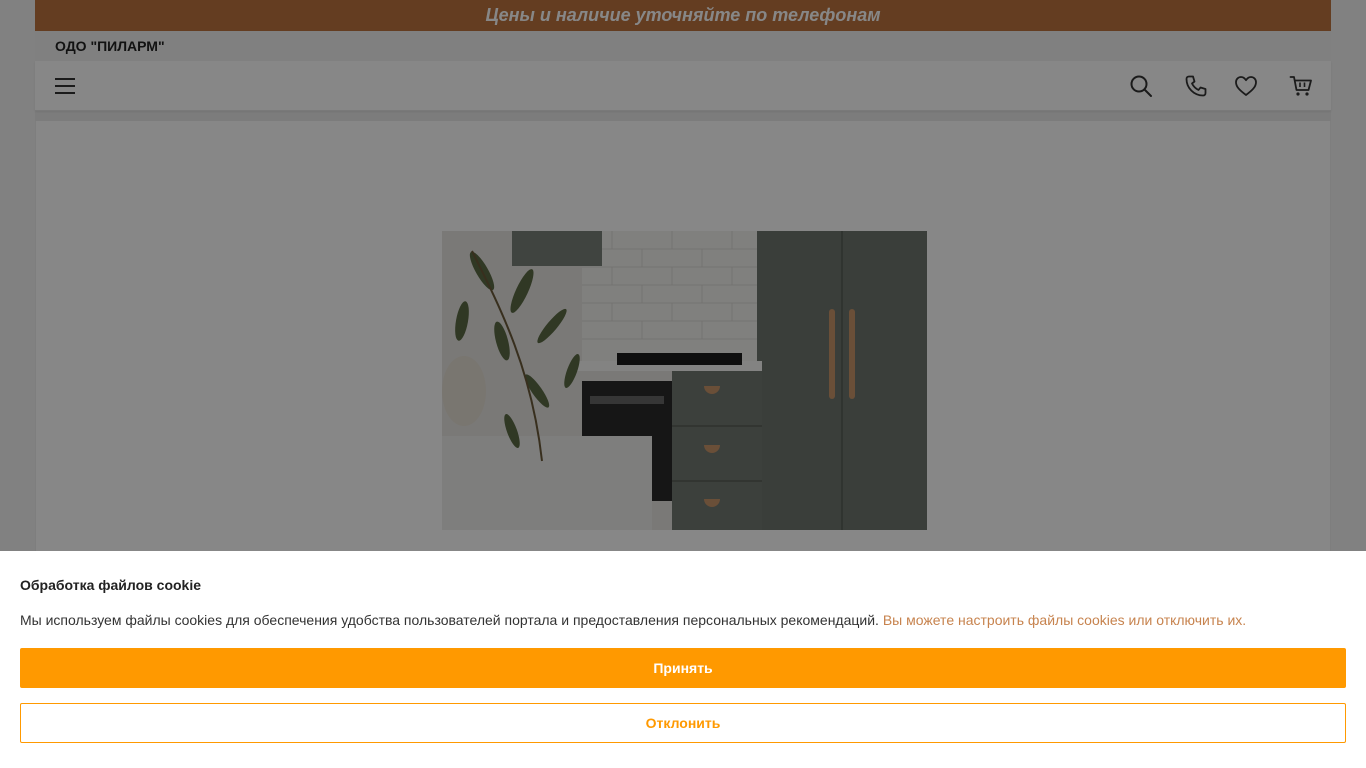 The width and height of the screenshot is (1366, 768). I want to click on decline-cookies-button: Отклонить, so click(683, 723).